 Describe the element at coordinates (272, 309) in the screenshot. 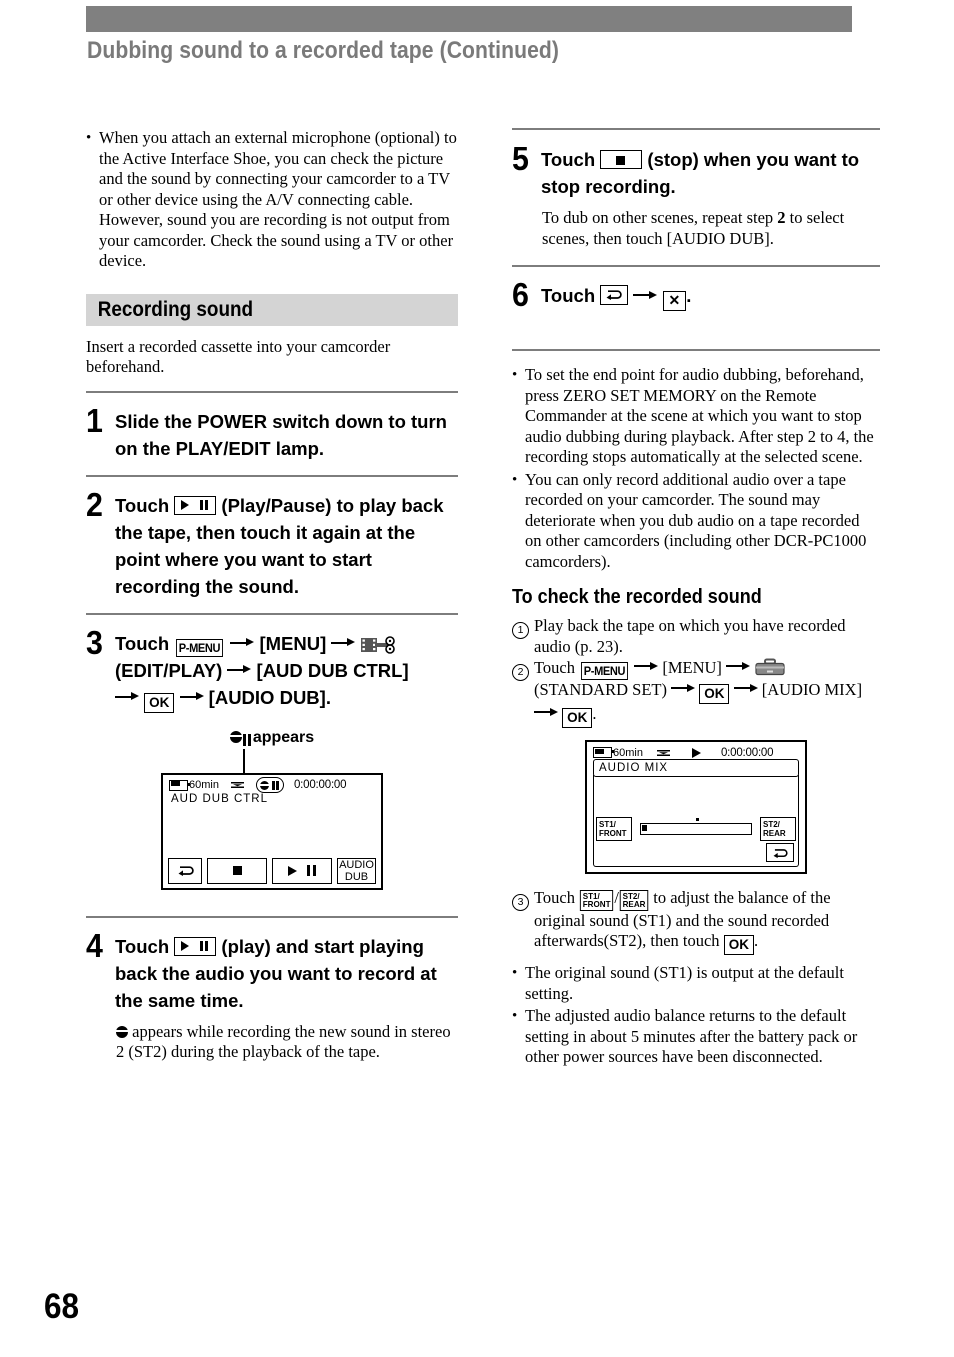

I see `section-heading-recording-sound: Recording sound` at that location.